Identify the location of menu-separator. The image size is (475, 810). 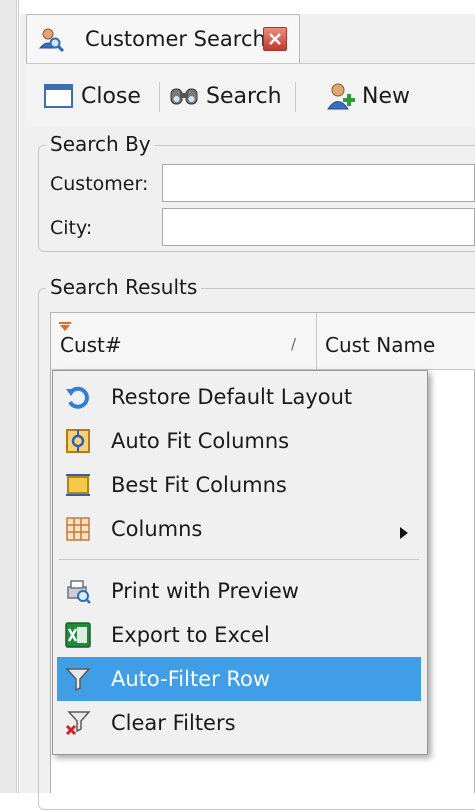
(239, 559).